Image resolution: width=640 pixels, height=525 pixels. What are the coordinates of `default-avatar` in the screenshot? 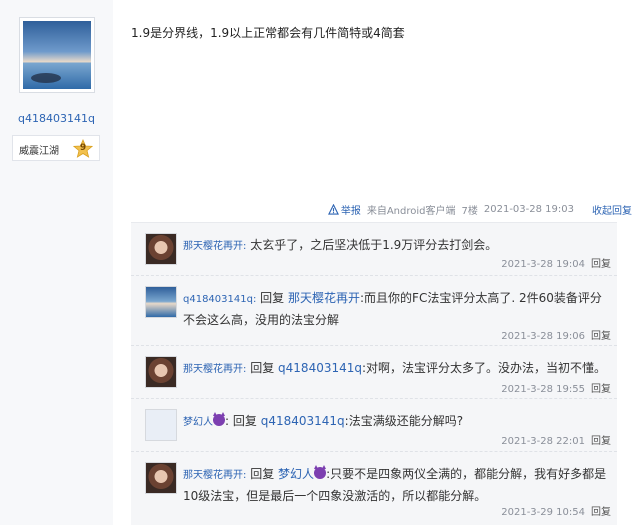 It's located at (161, 425).